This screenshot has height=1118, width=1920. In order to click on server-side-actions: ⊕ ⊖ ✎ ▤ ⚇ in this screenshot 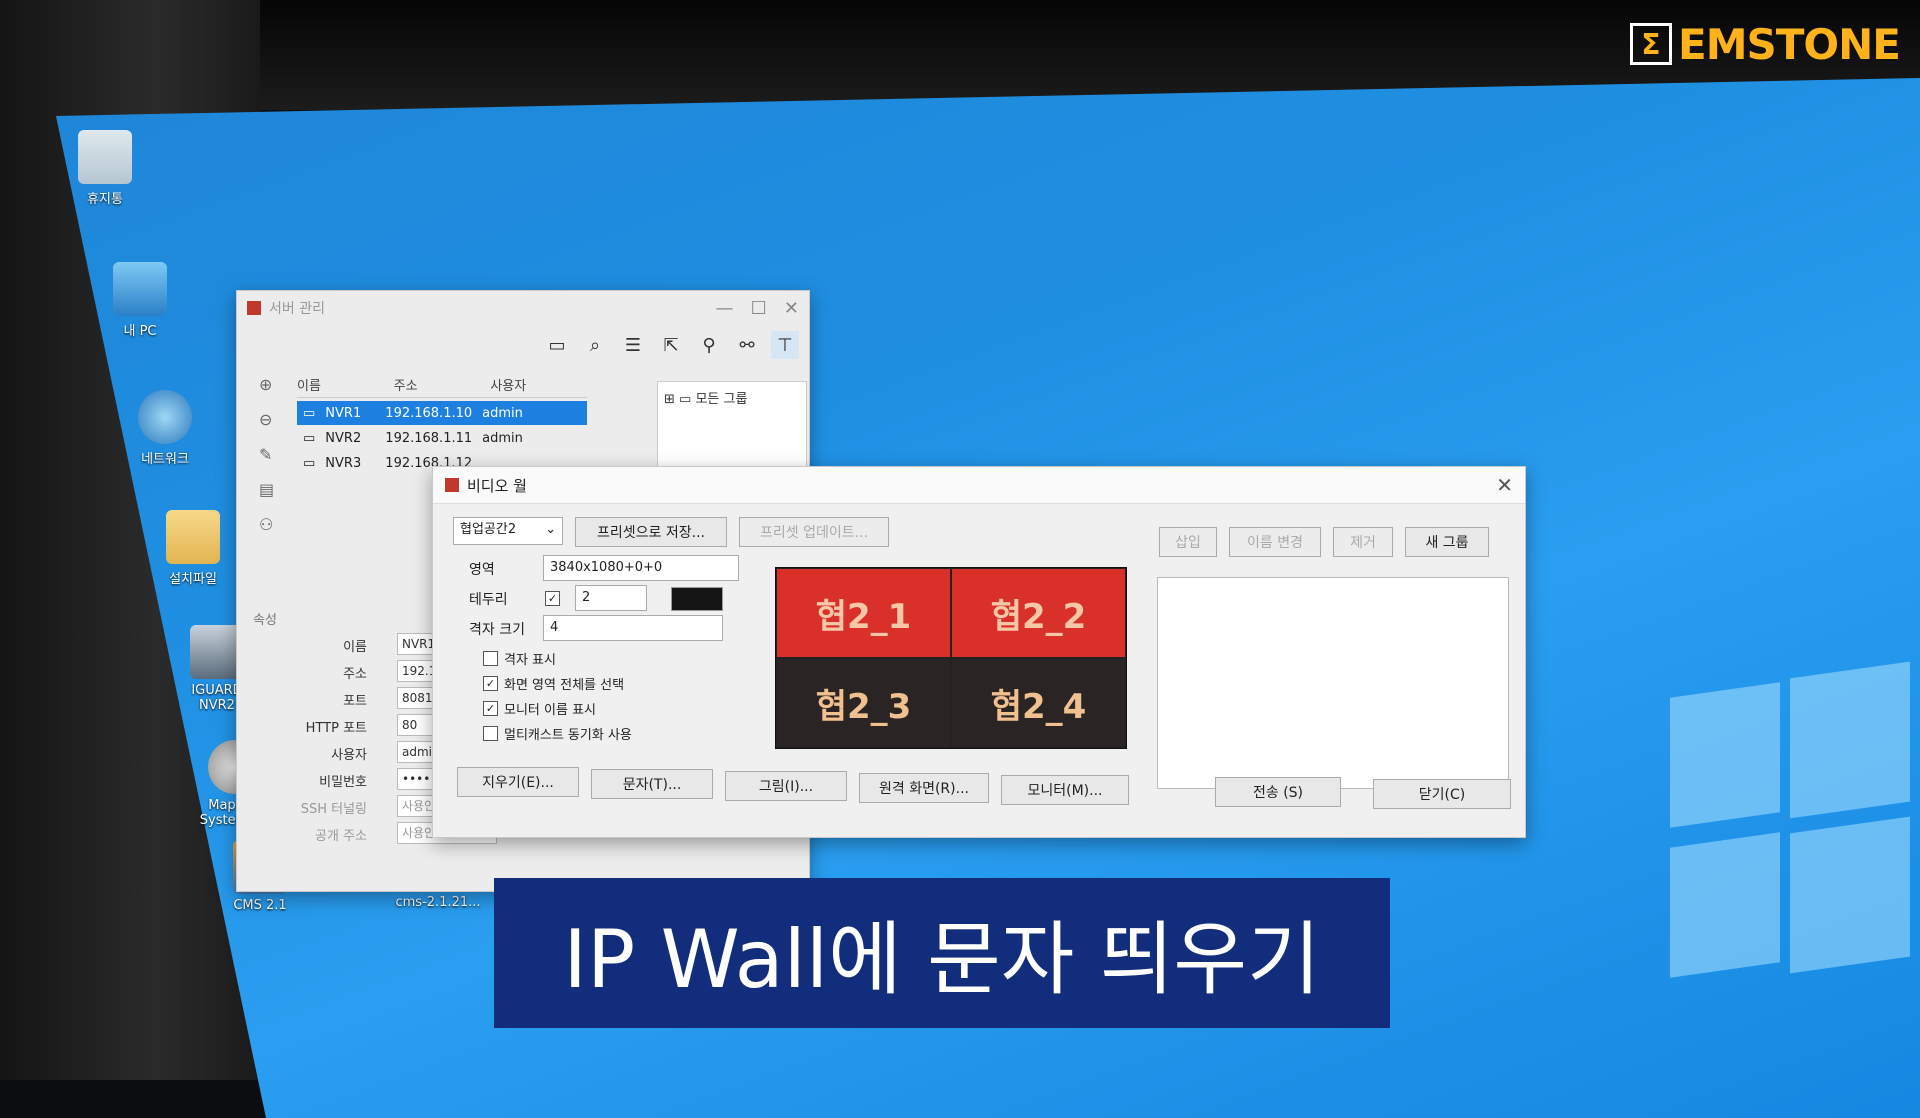, I will do `click(266, 454)`.